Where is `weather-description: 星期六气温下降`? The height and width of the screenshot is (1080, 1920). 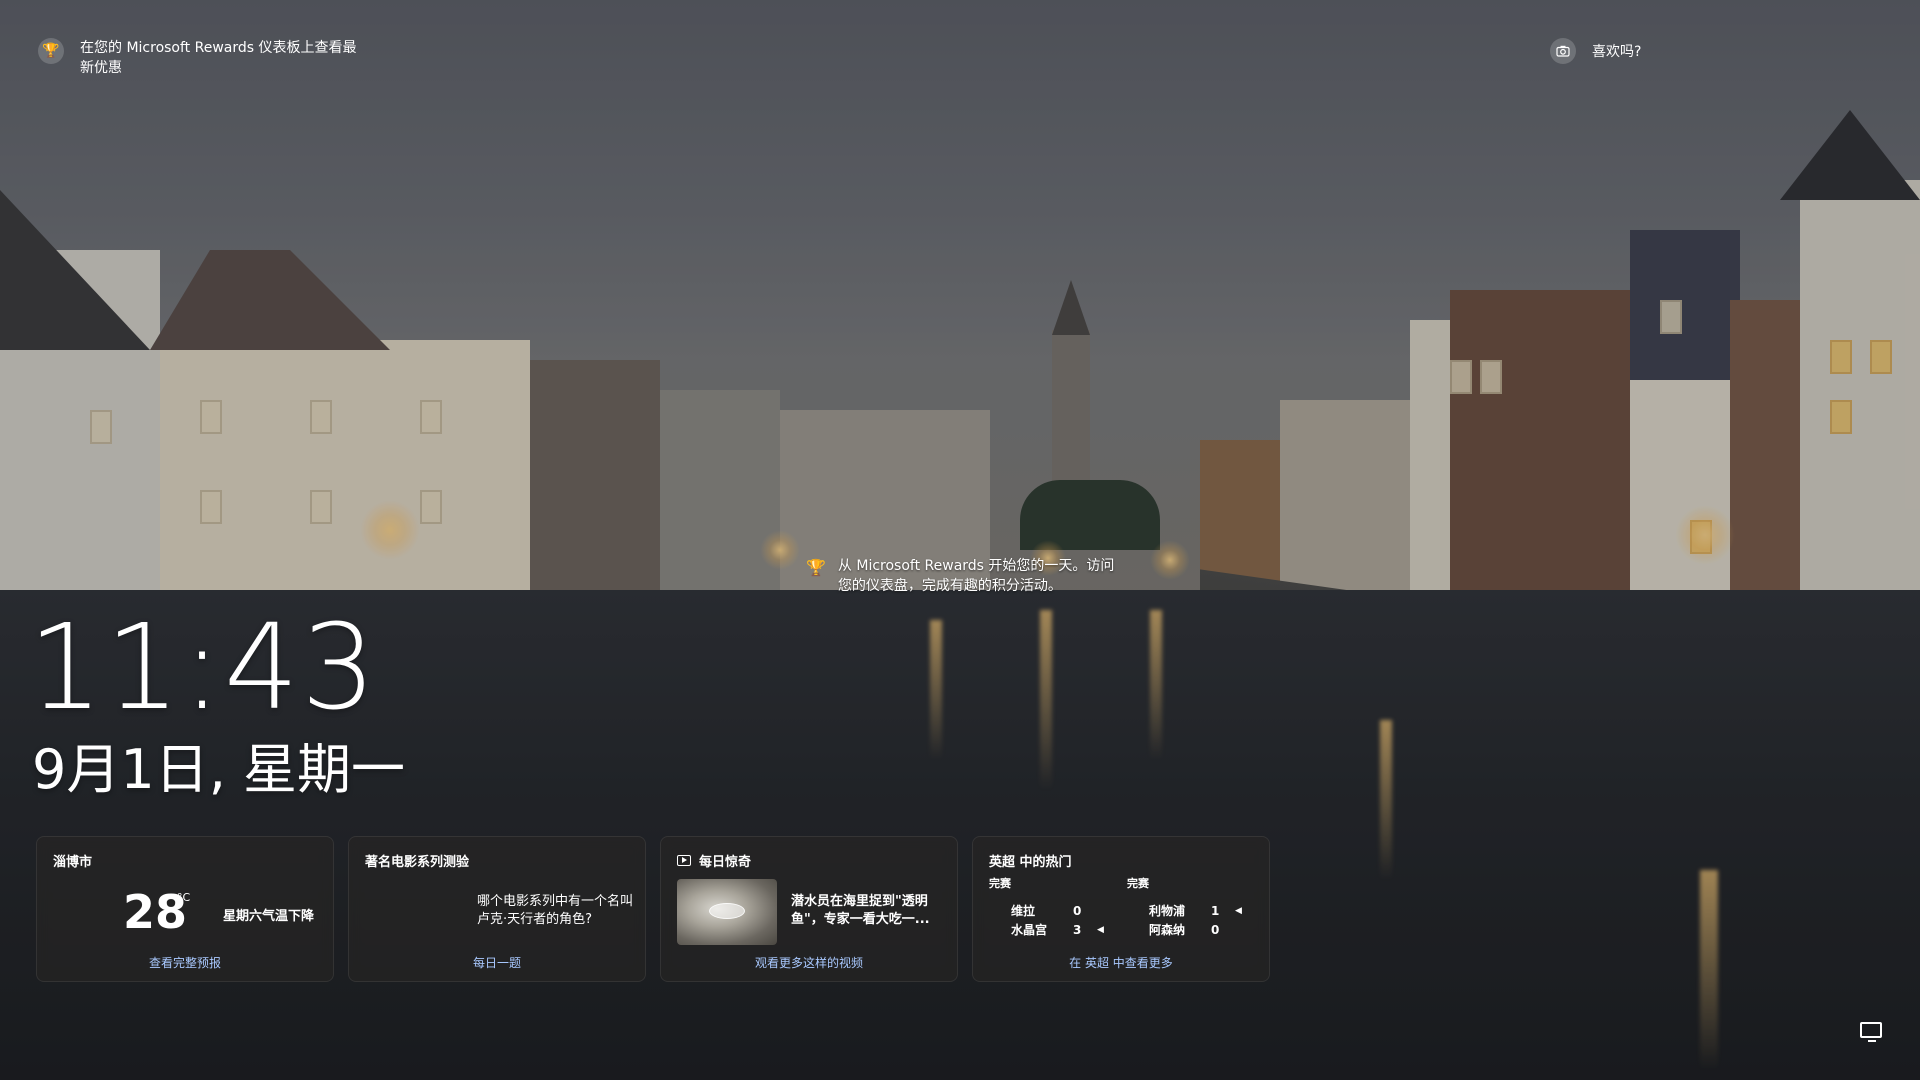 weather-description: 星期六气温下降 is located at coordinates (269, 916).